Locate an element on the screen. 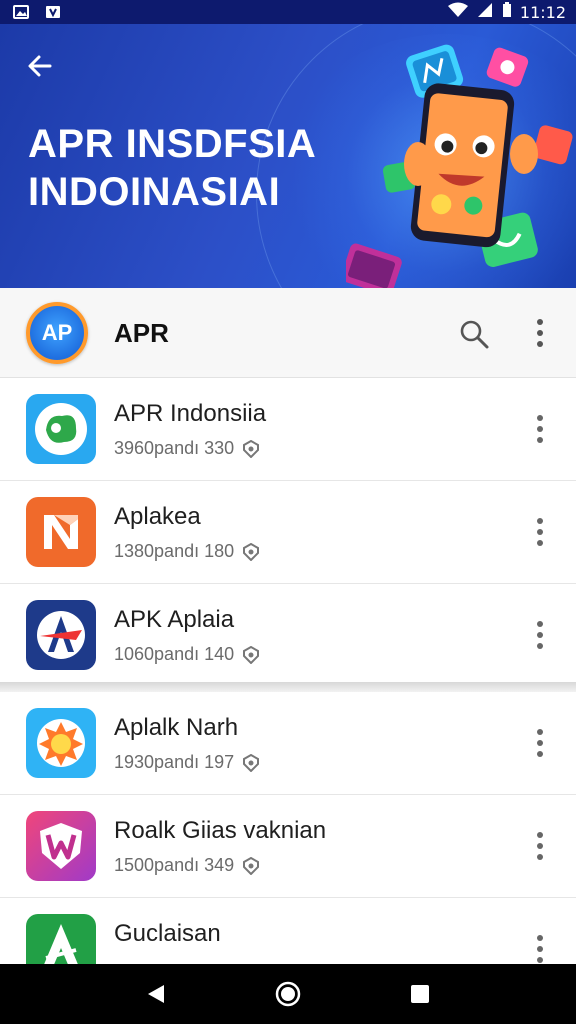  back-arrow-icon is located at coordinates (40, 66).